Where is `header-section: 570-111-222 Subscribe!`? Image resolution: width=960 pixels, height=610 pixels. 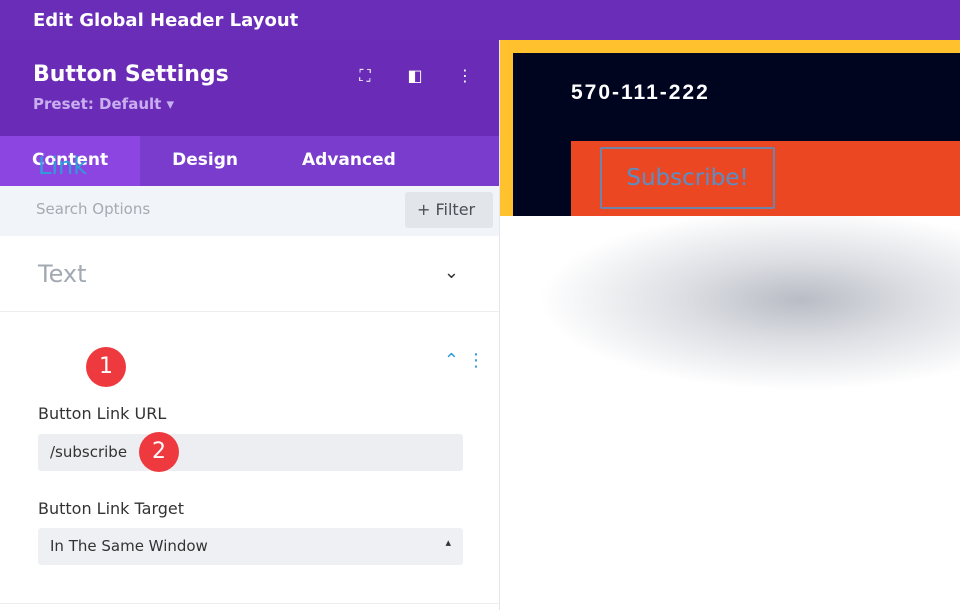 header-section: 570-111-222 Subscribe! is located at coordinates (736, 134).